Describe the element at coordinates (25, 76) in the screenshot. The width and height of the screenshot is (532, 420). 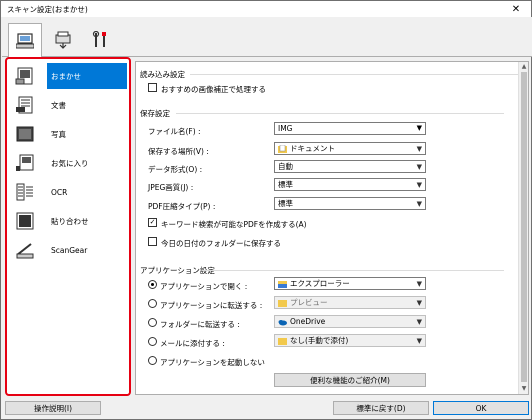
I see `auto-scan-icon` at that location.